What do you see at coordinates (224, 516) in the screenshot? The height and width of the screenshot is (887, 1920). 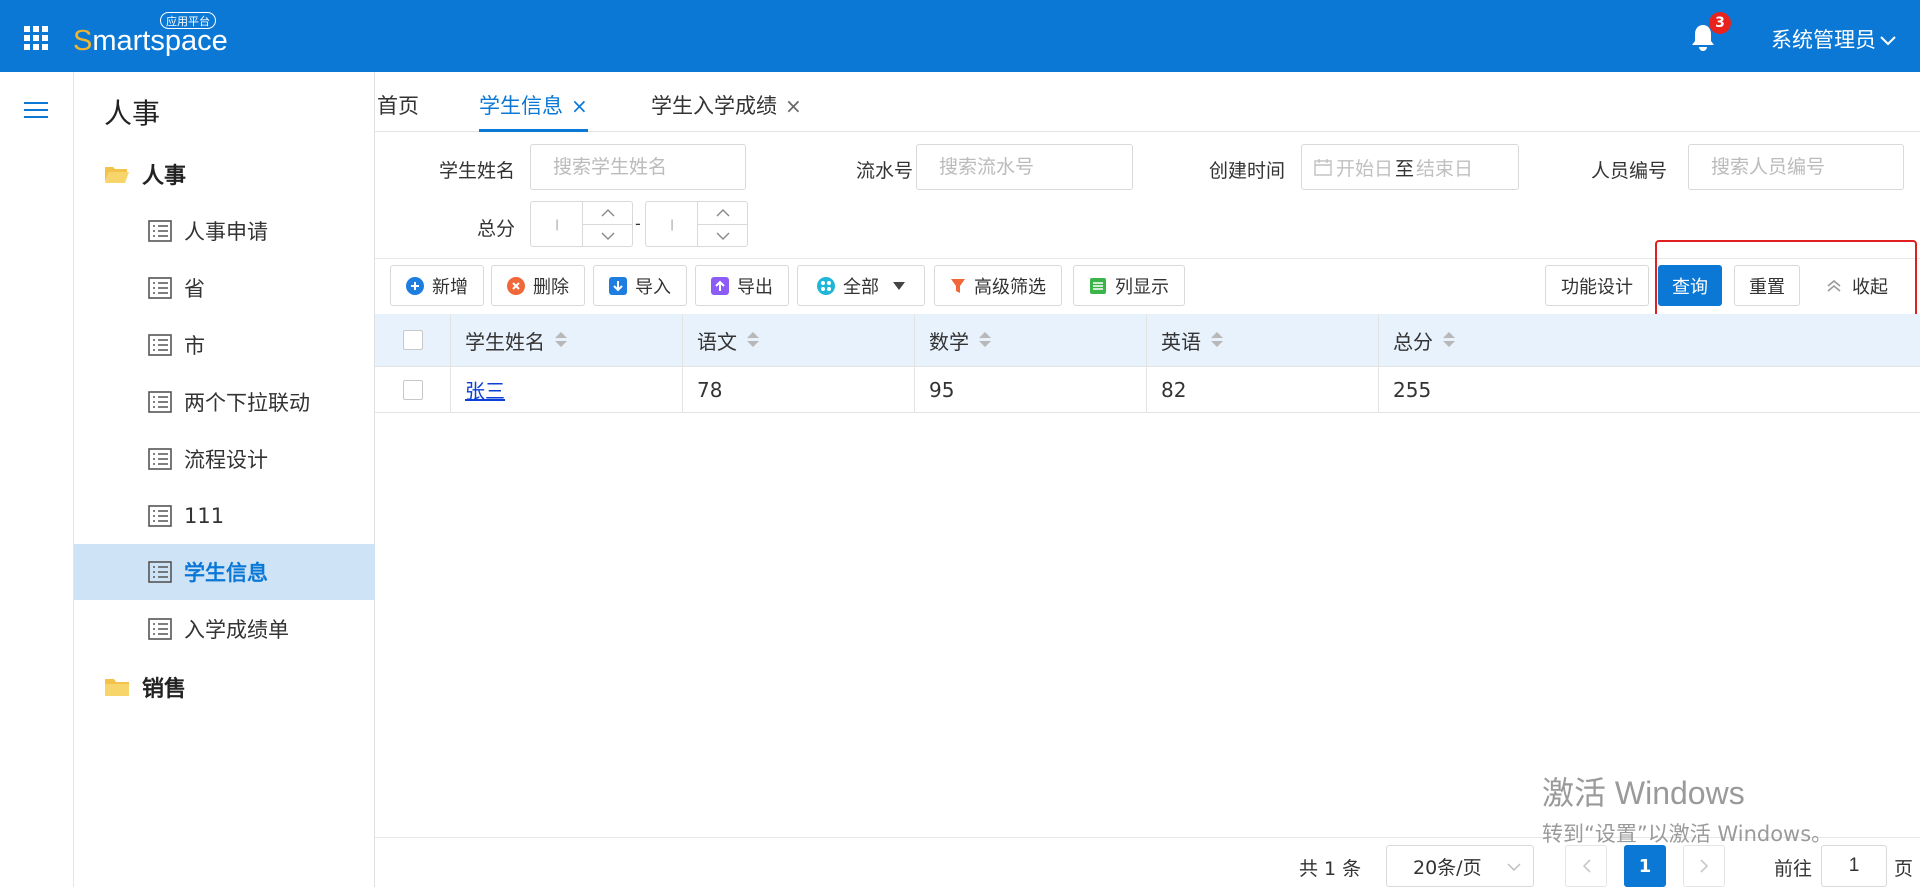 I see `sidebar-item: 111` at bounding box center [224, 516].